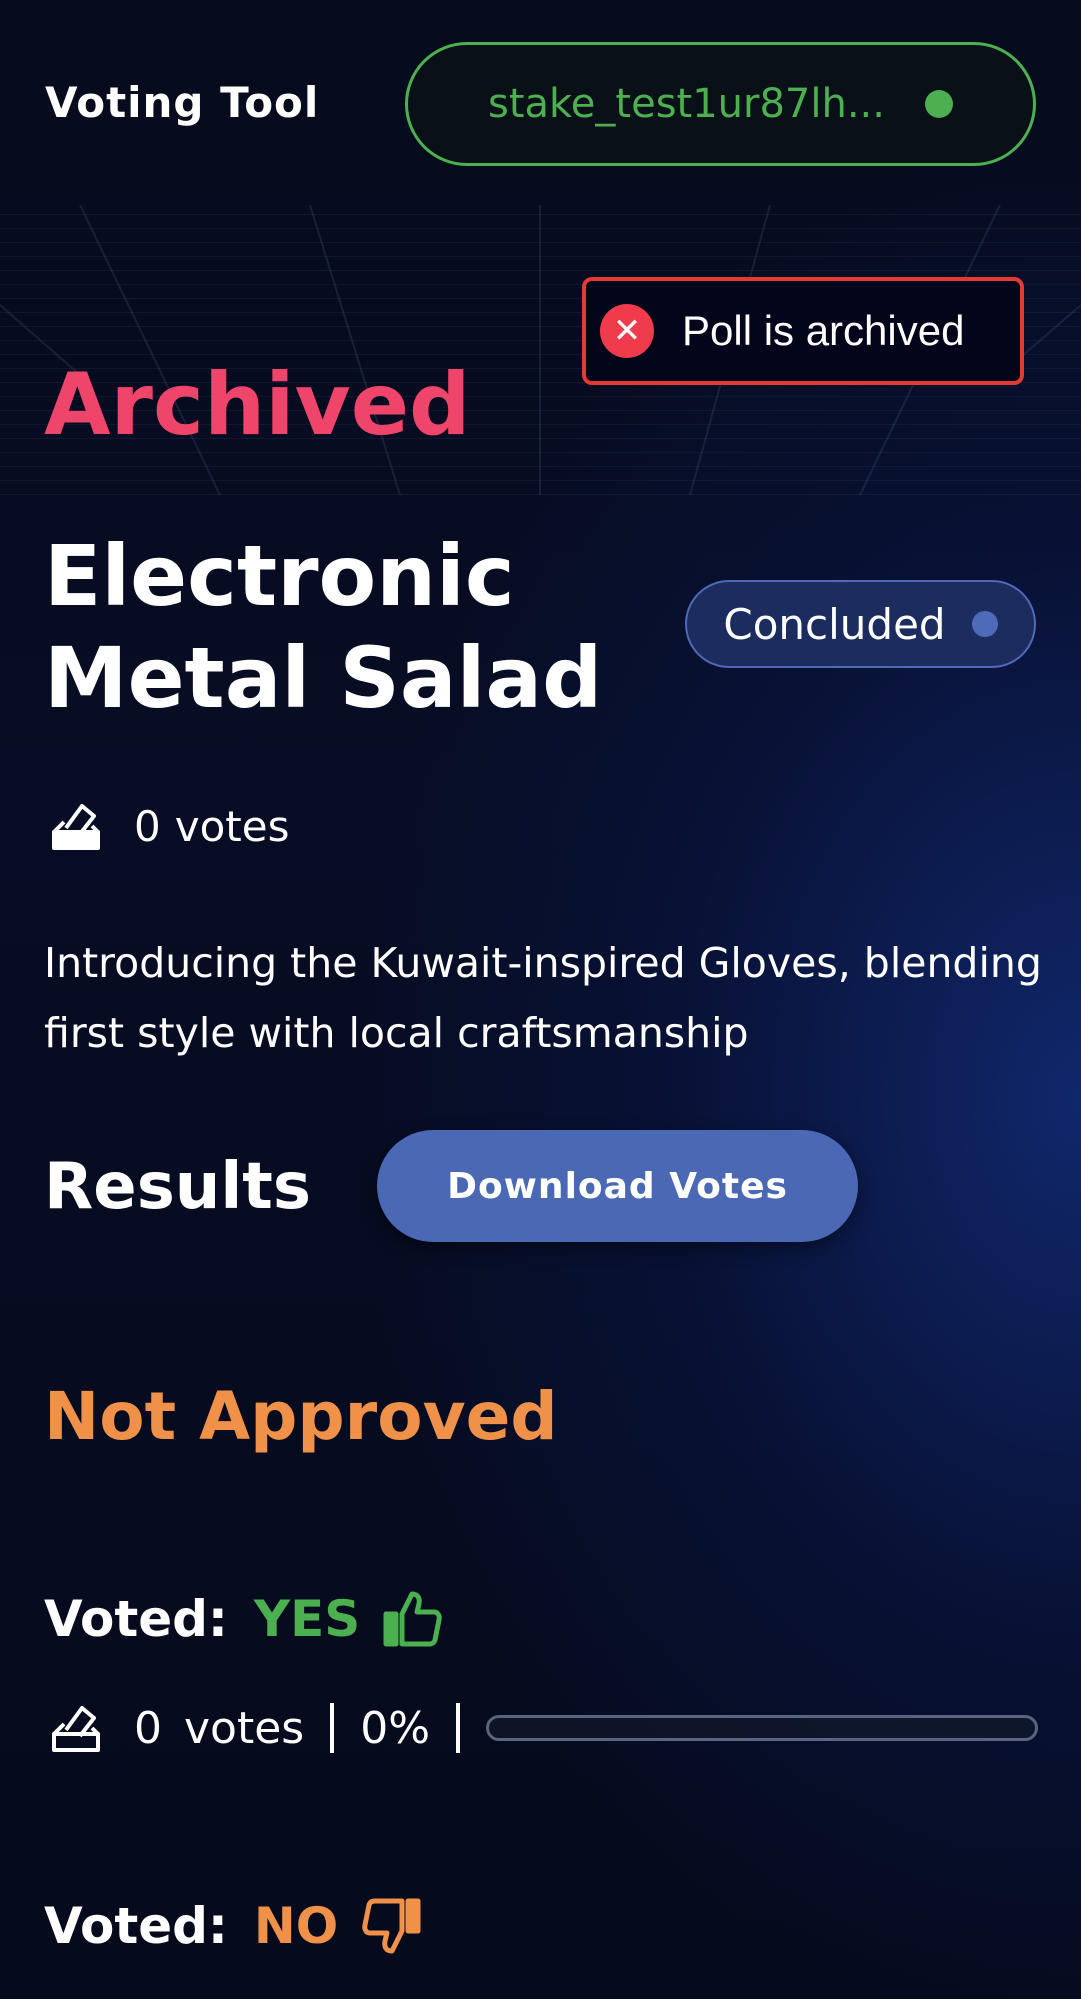  I want to click on download-votes-button: Download Votes, so click(617, 1186).